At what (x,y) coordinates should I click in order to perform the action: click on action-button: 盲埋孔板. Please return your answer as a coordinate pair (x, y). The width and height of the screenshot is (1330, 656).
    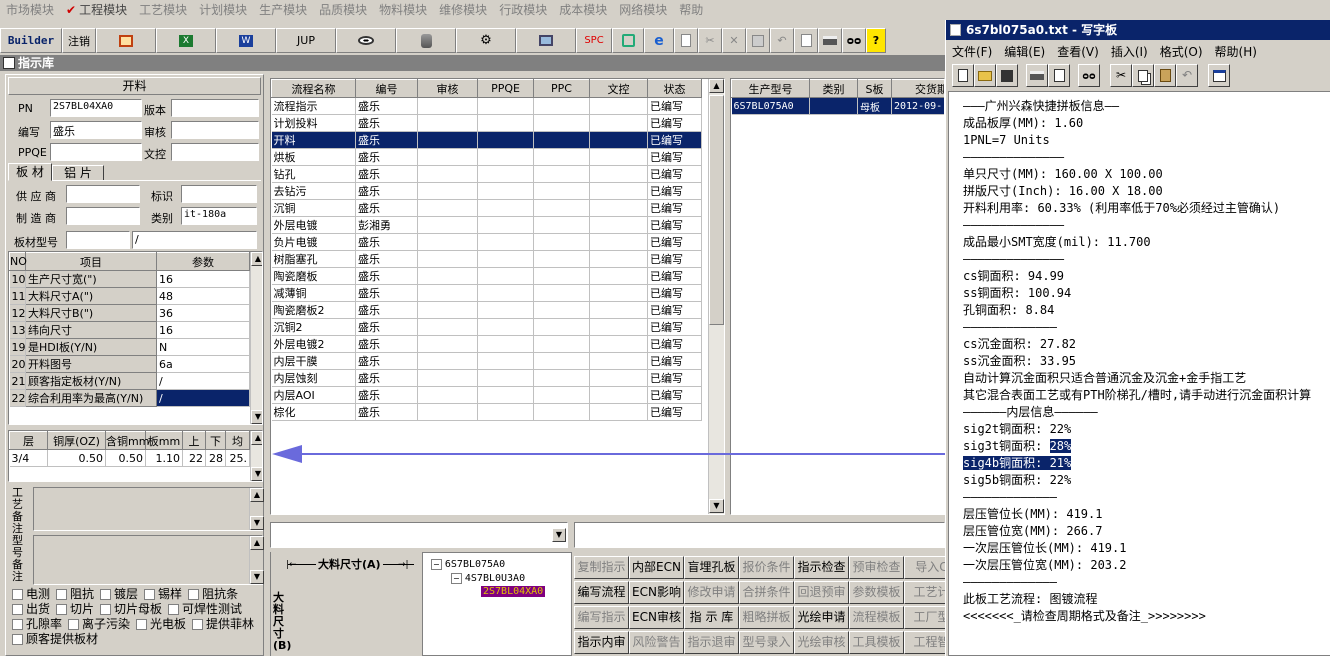
    Looking at the image, I should click on (711, 567).